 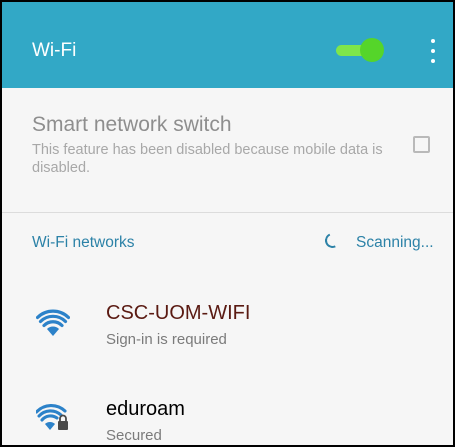 I want to click on smart-network-switch-title: Smart network switch, so click(x=132, y=124).